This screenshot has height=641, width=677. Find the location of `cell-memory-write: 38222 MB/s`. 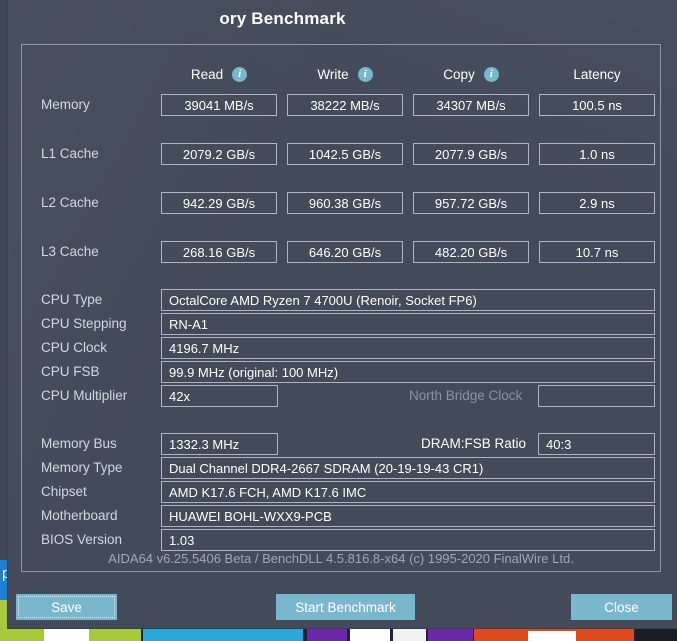

cell-memory-write: 38222 MB/s is located at coordinates (345, 105).